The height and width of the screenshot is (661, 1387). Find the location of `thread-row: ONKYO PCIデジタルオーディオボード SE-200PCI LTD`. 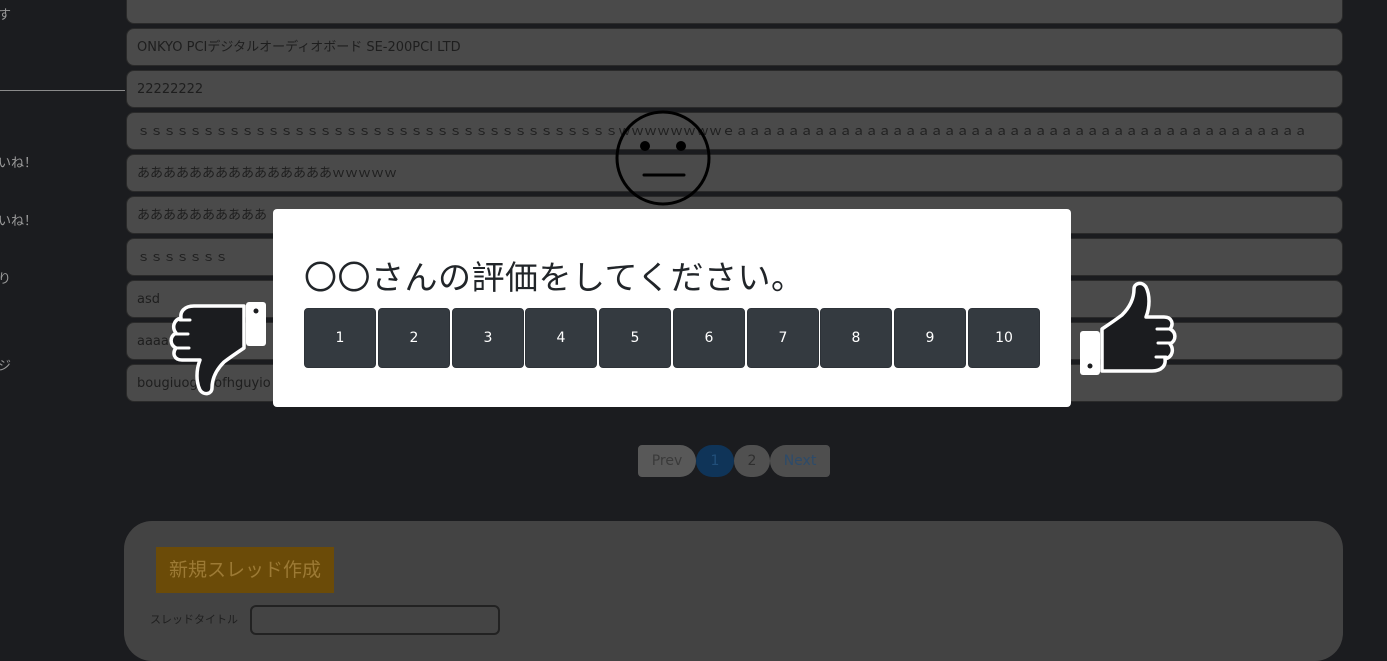

thread-row: ONKYO PCIデジタルオーディオボード SE-200PCI LTD is located at coordinates (734, 47).